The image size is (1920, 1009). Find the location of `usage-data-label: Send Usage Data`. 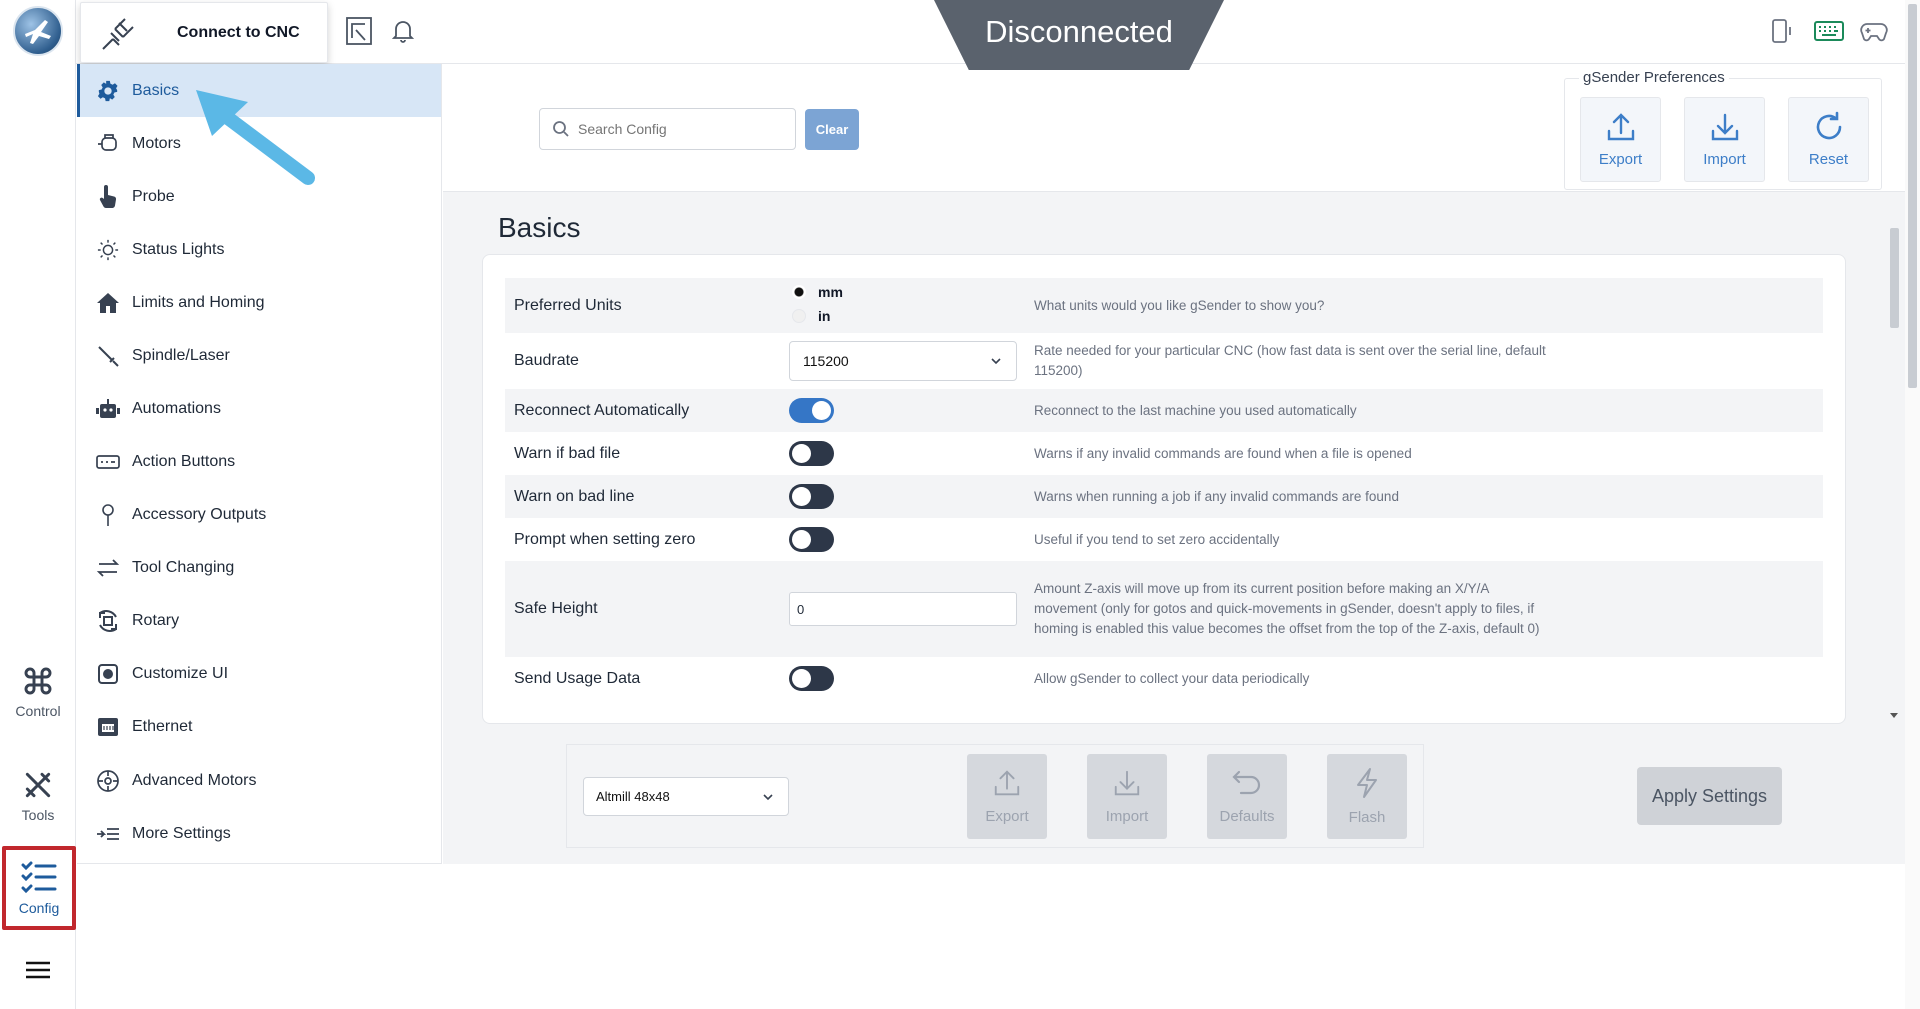

usage-data-label: Send Usage Data is located at coordinates (577, 678).